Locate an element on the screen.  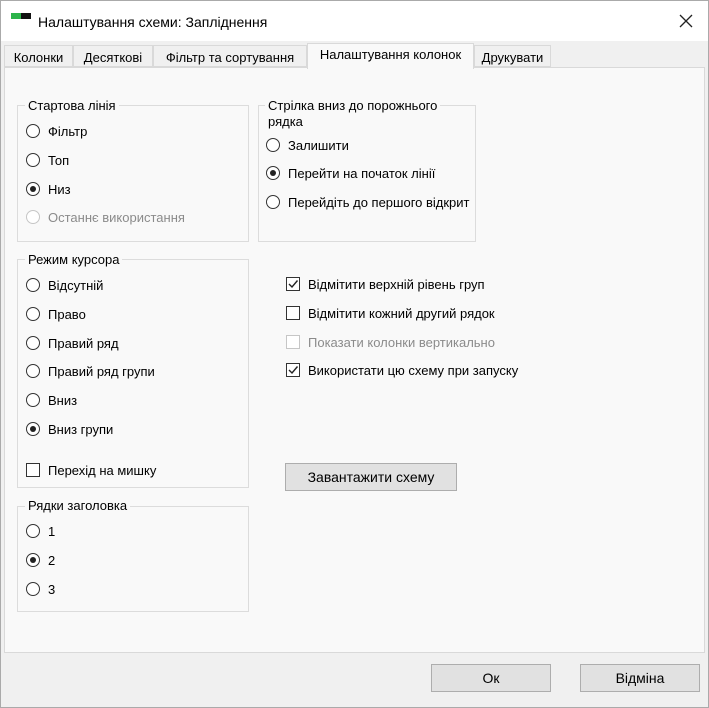
header-rows-title: Рядки заголовка is located at coordinates (78, 505).